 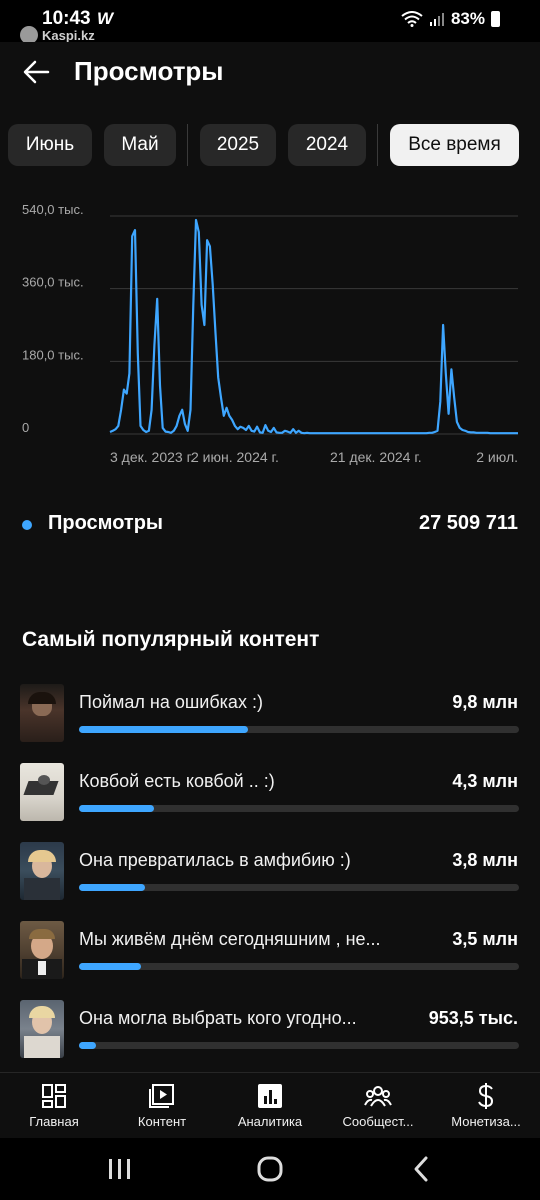 I want to click on app-header: Просмотры, so click(x=270, y=74).